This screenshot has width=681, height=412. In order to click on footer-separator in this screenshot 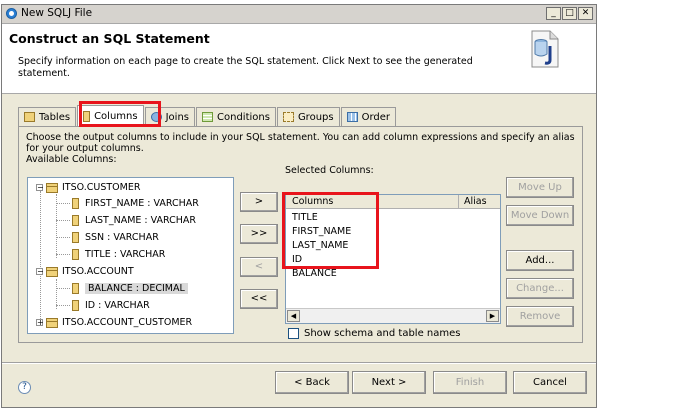, I will do `click(299, 363)`.